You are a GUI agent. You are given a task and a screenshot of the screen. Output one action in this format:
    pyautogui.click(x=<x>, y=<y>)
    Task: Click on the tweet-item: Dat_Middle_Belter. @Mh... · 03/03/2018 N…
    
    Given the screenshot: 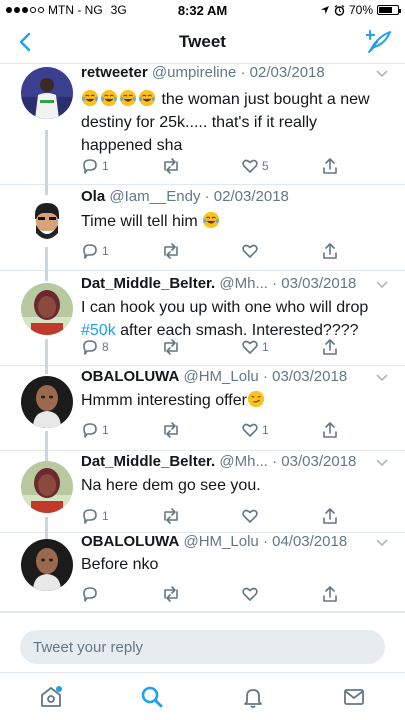 What is the action you would take?
    pyautogui.click(x=202, y=492)
    